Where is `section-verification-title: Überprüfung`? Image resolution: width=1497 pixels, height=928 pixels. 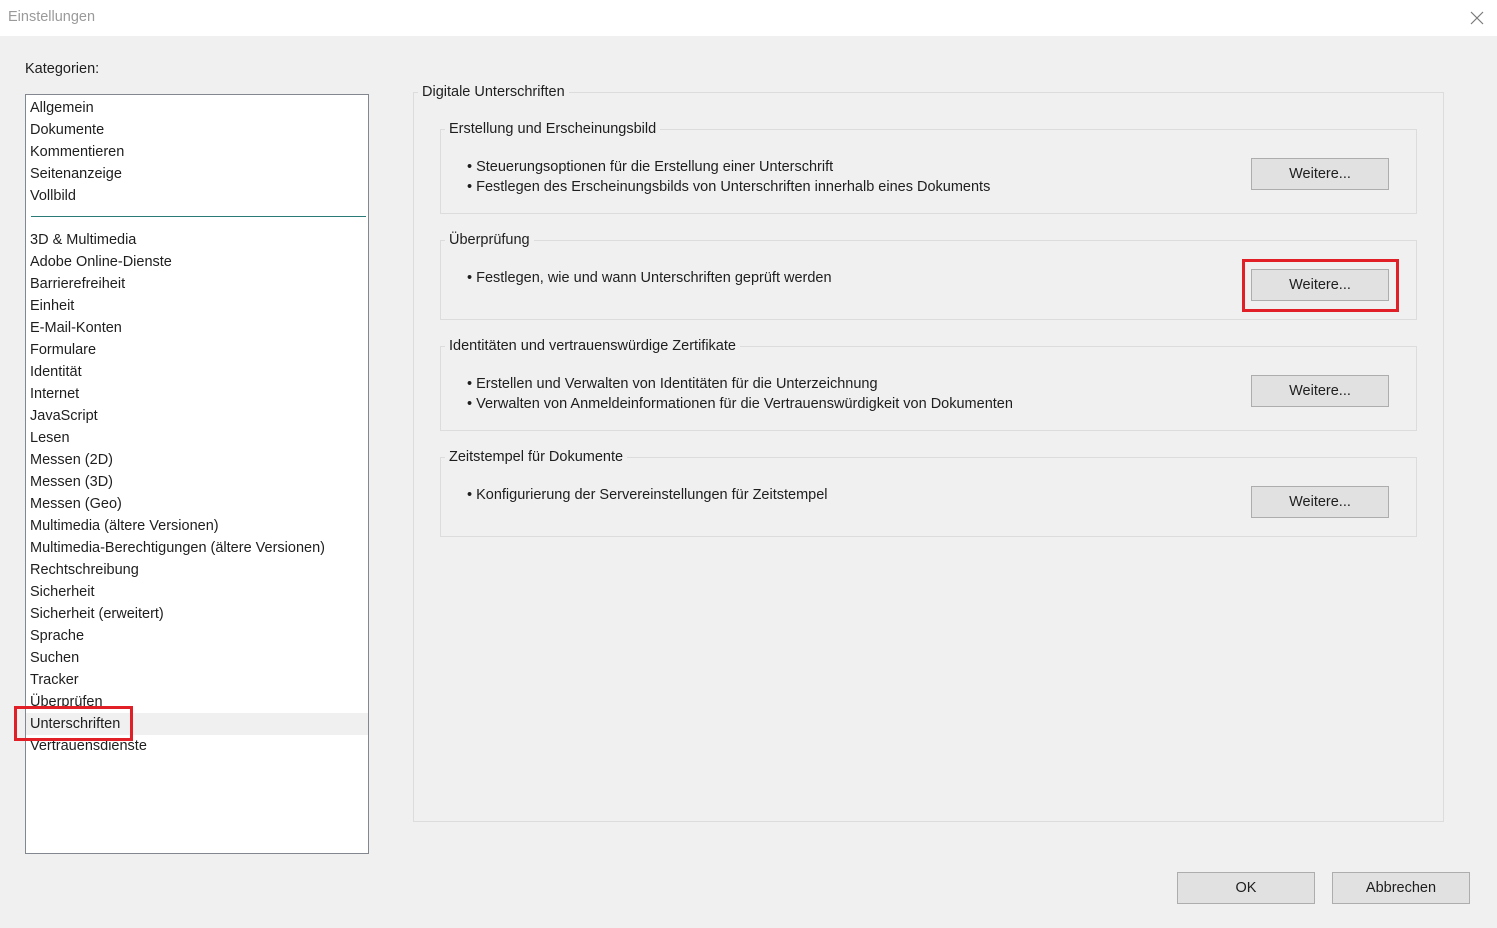
section-verification-title: Überprüfung is located at coordinates (489, 240).